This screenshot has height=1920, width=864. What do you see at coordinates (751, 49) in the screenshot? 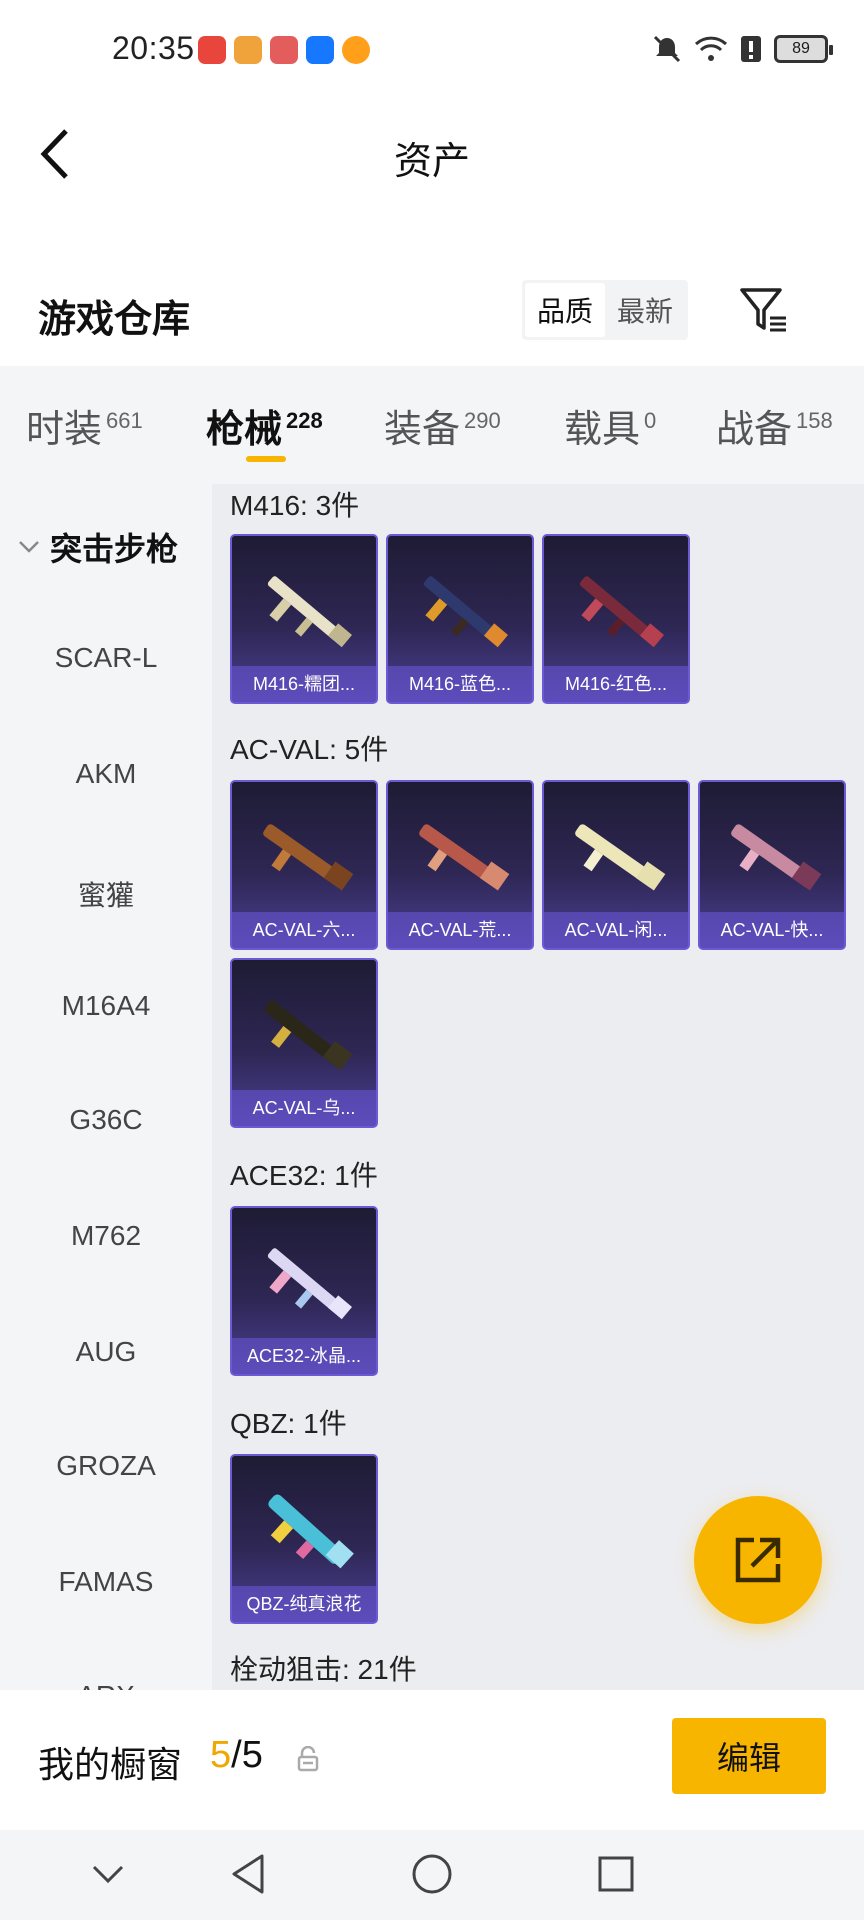
I see `alert-icon` at bounding box center [751, 49].